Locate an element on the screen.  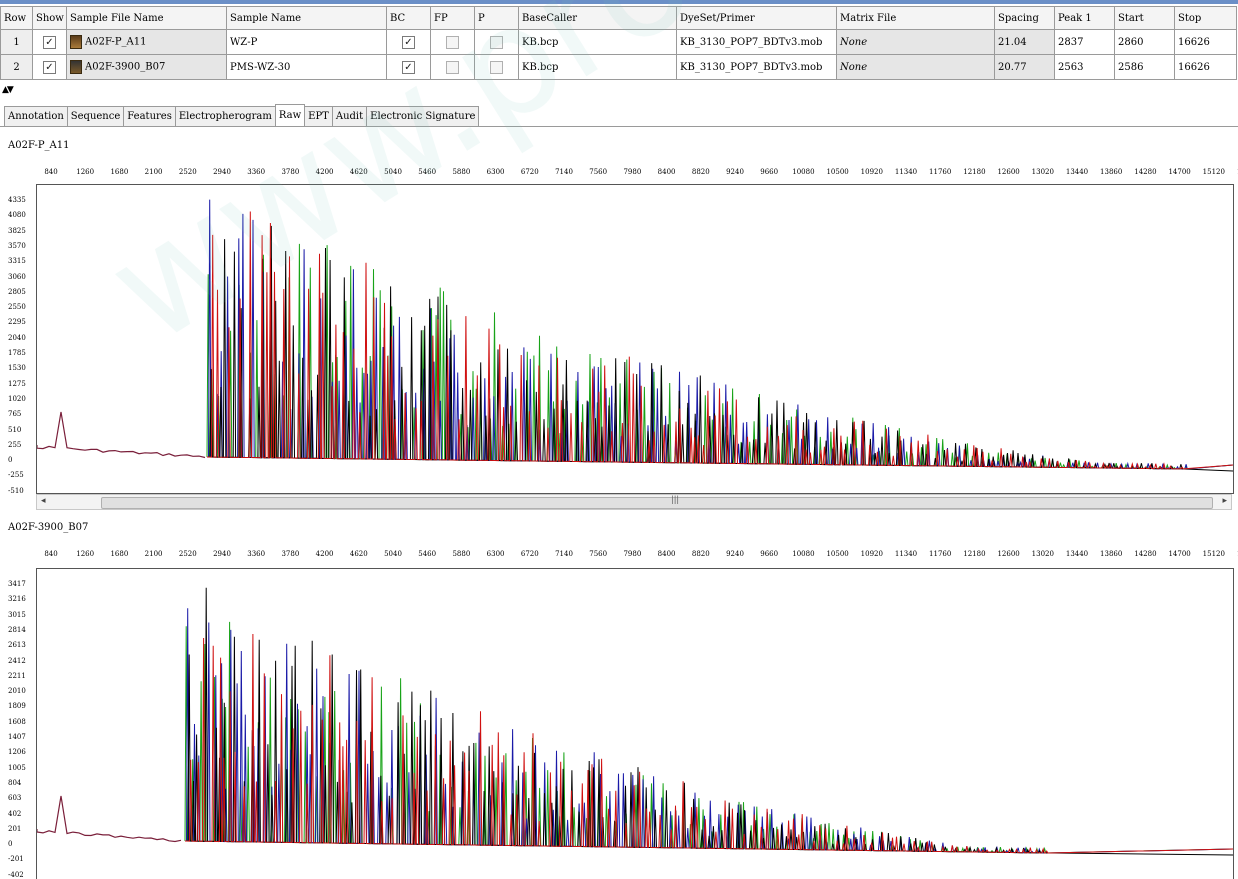
y-tick-label: 804 is located at coordinates (15, 782).